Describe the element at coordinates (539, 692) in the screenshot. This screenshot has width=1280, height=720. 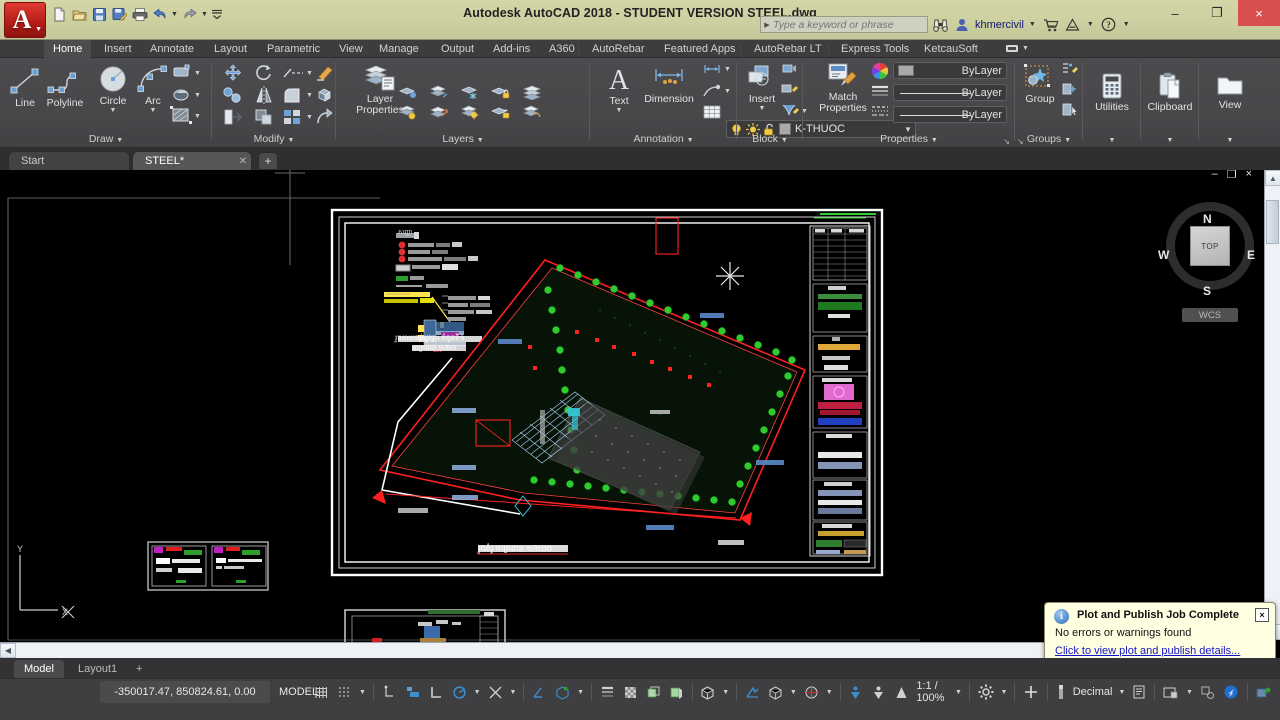
I see `osnap-tracking-toggle` at that location.